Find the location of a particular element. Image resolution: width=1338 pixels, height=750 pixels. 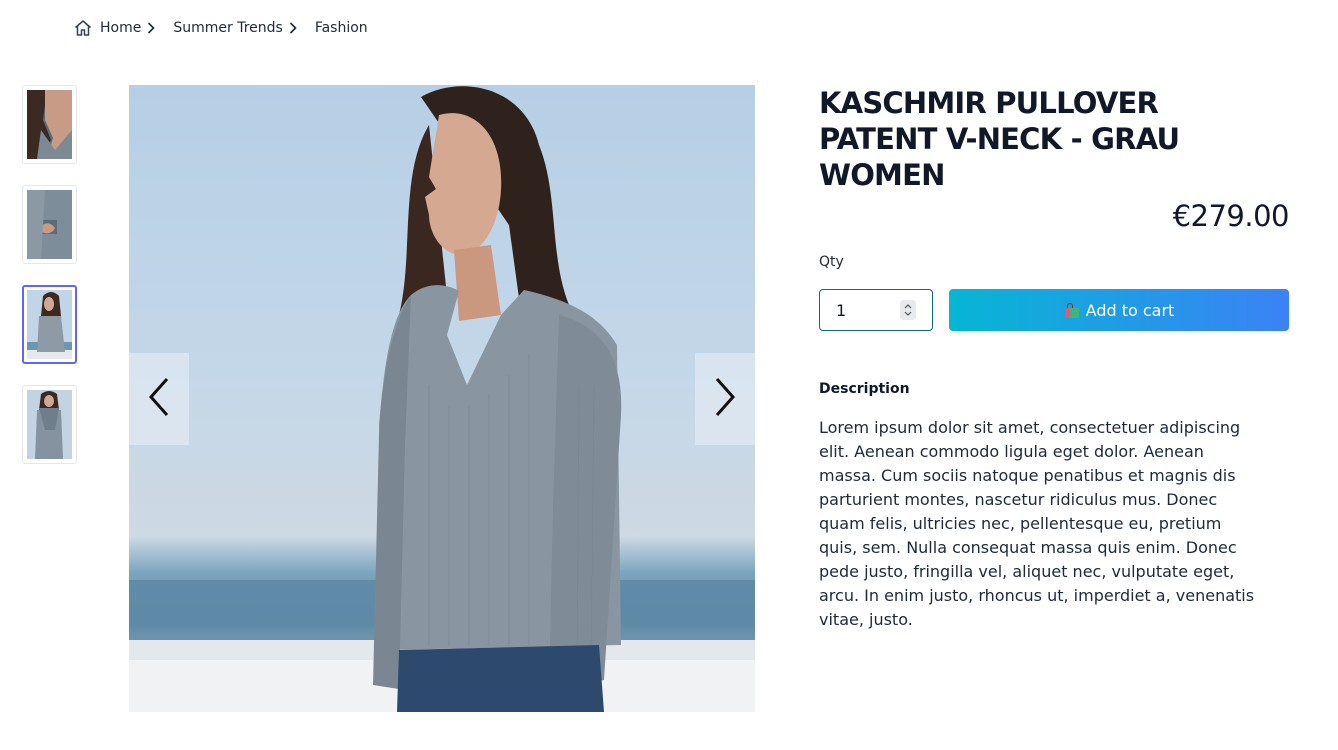

shopping-bag-icon is located at coordinates (1072, 310).